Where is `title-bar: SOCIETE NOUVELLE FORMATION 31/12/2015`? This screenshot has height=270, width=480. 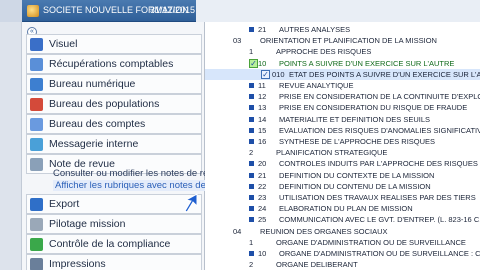
title-bar: SOCIETE NOUVELLE FORMATION 31/12/2015 is located at coordinates (240, 11).